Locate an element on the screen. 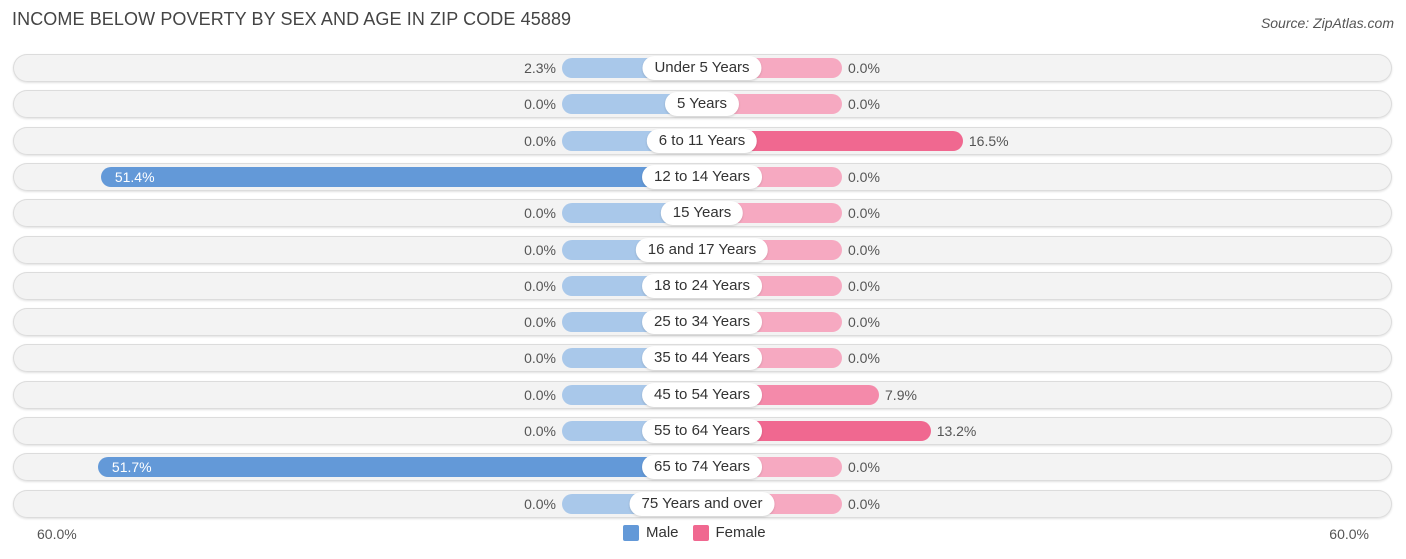 Image resolution: width=1406 pixels, height=559 pixels. category-label: 6 to 11 Years is located at coordinates (702, 140).